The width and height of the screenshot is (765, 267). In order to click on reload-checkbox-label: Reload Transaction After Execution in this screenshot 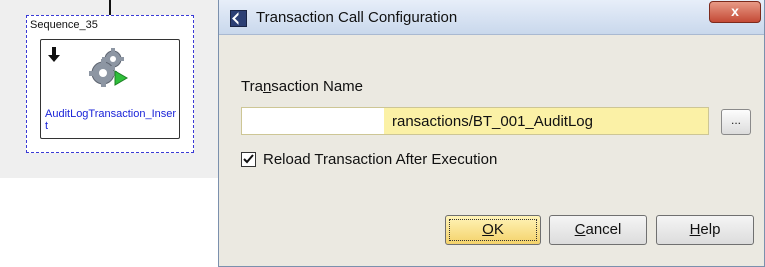, I will do `click(380, 159)`.